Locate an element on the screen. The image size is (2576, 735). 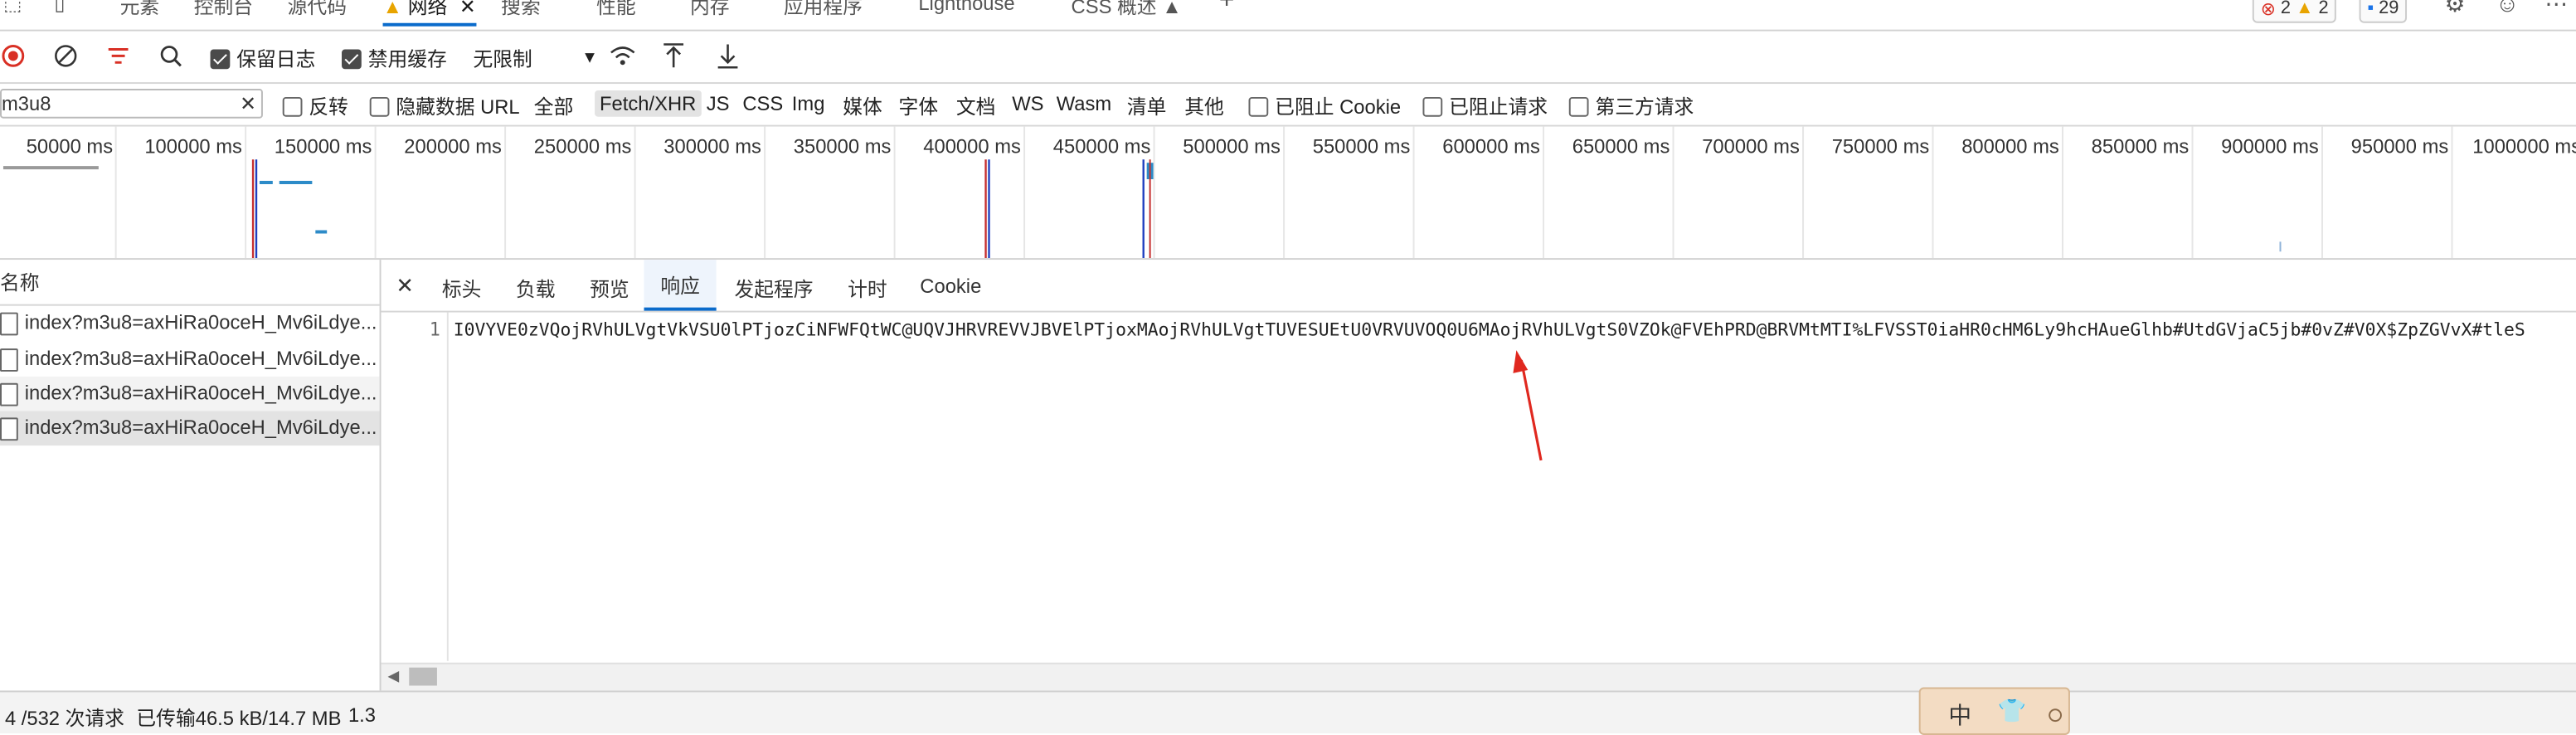
type-filter-js: JS is located at coordinates (718, 104).